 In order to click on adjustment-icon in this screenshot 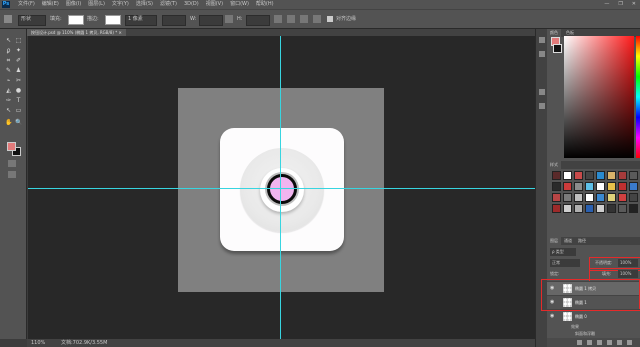, I will do `click(609, 342)`.